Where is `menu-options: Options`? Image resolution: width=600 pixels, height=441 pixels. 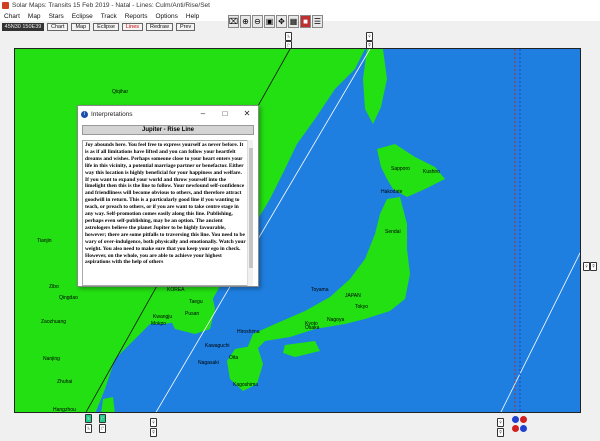 menu-options: Options is located at coordinates (166, 16).